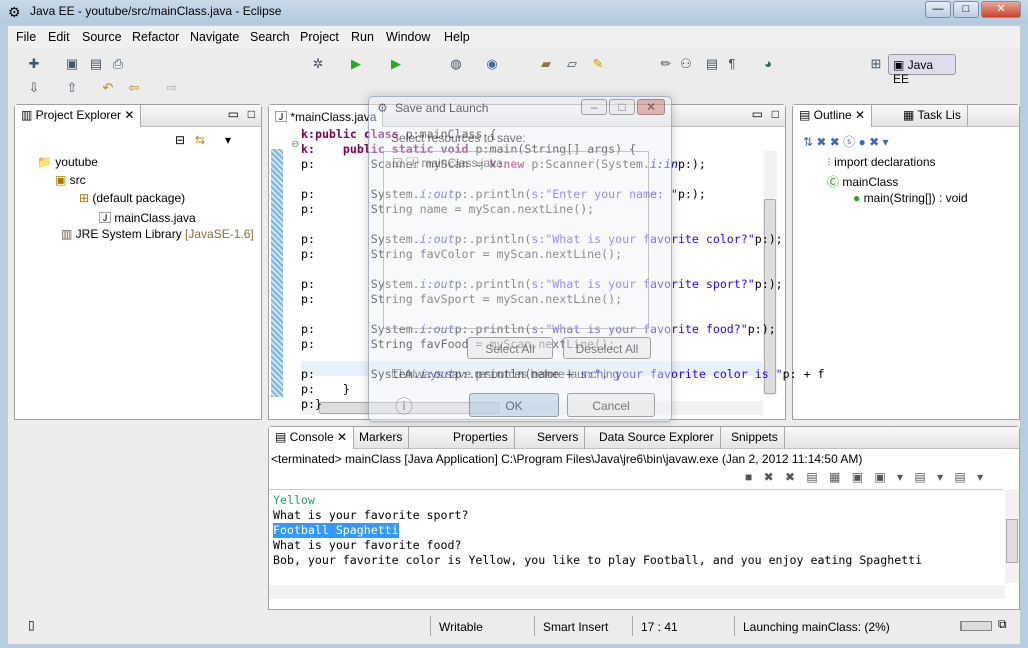 The width and height of the screenshot is (1028, 648). I want to click on status-writable: Writable, so click(480, 626).